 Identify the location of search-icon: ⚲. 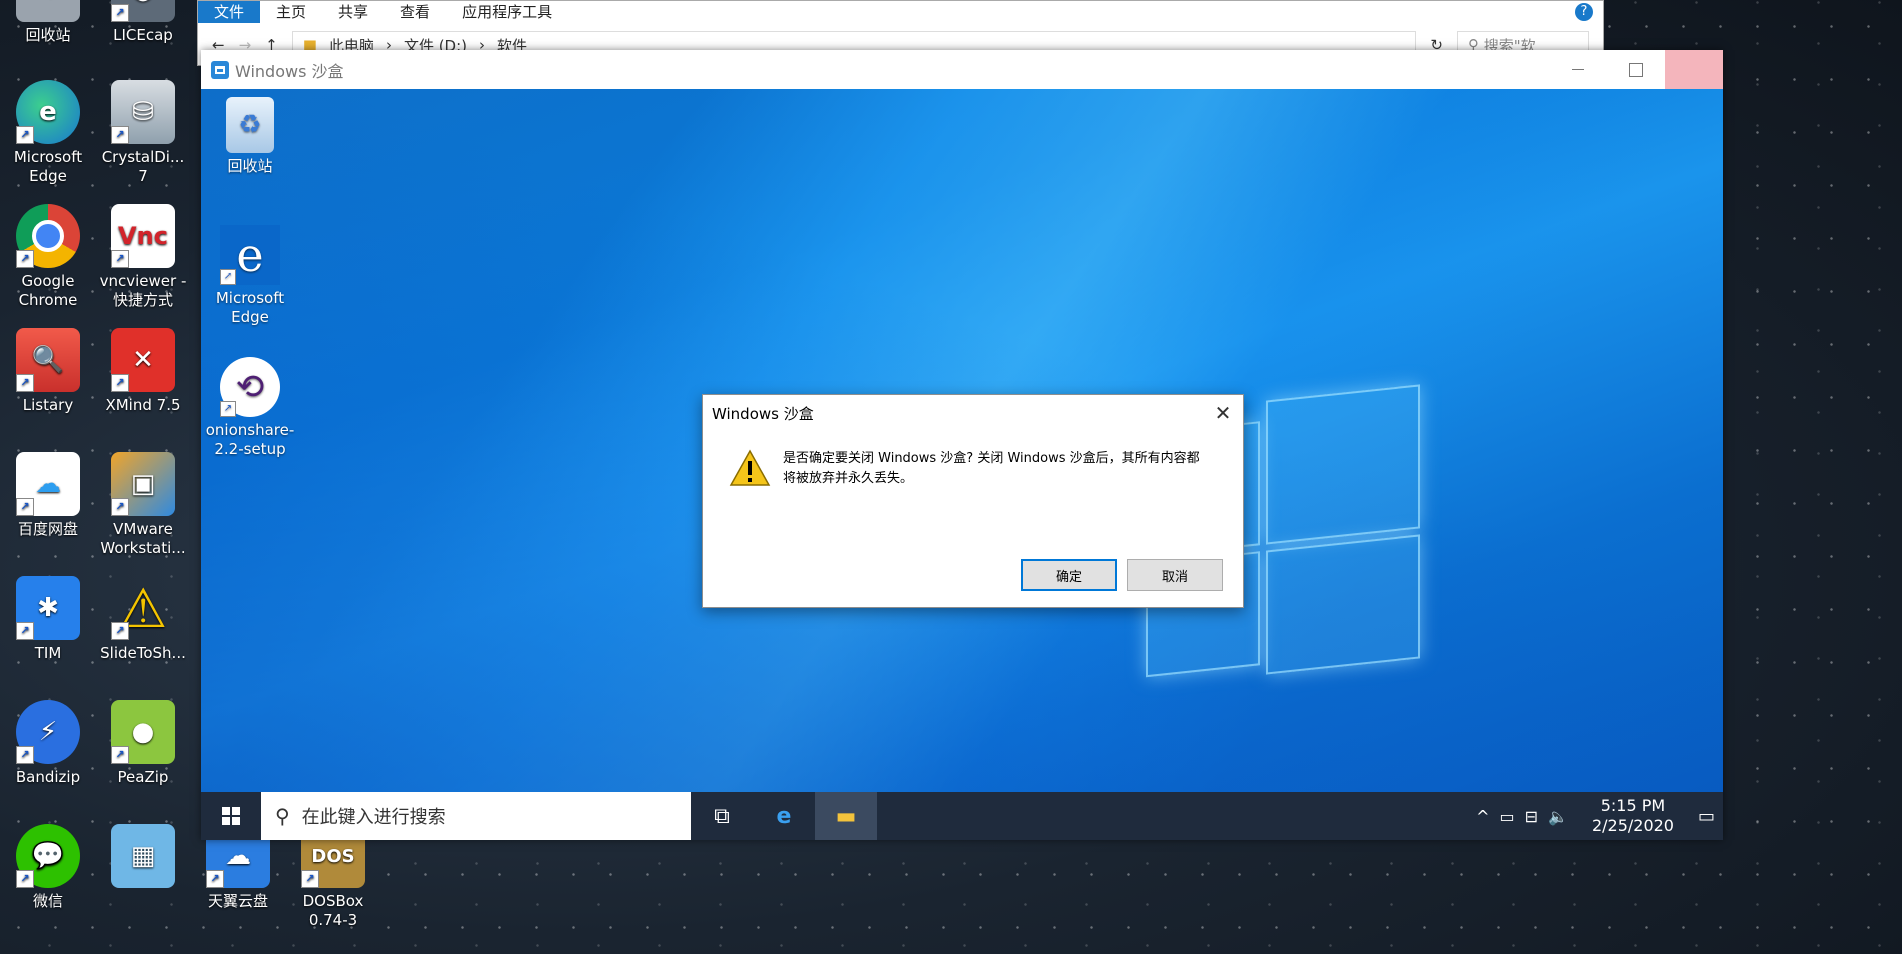
(282, 816).